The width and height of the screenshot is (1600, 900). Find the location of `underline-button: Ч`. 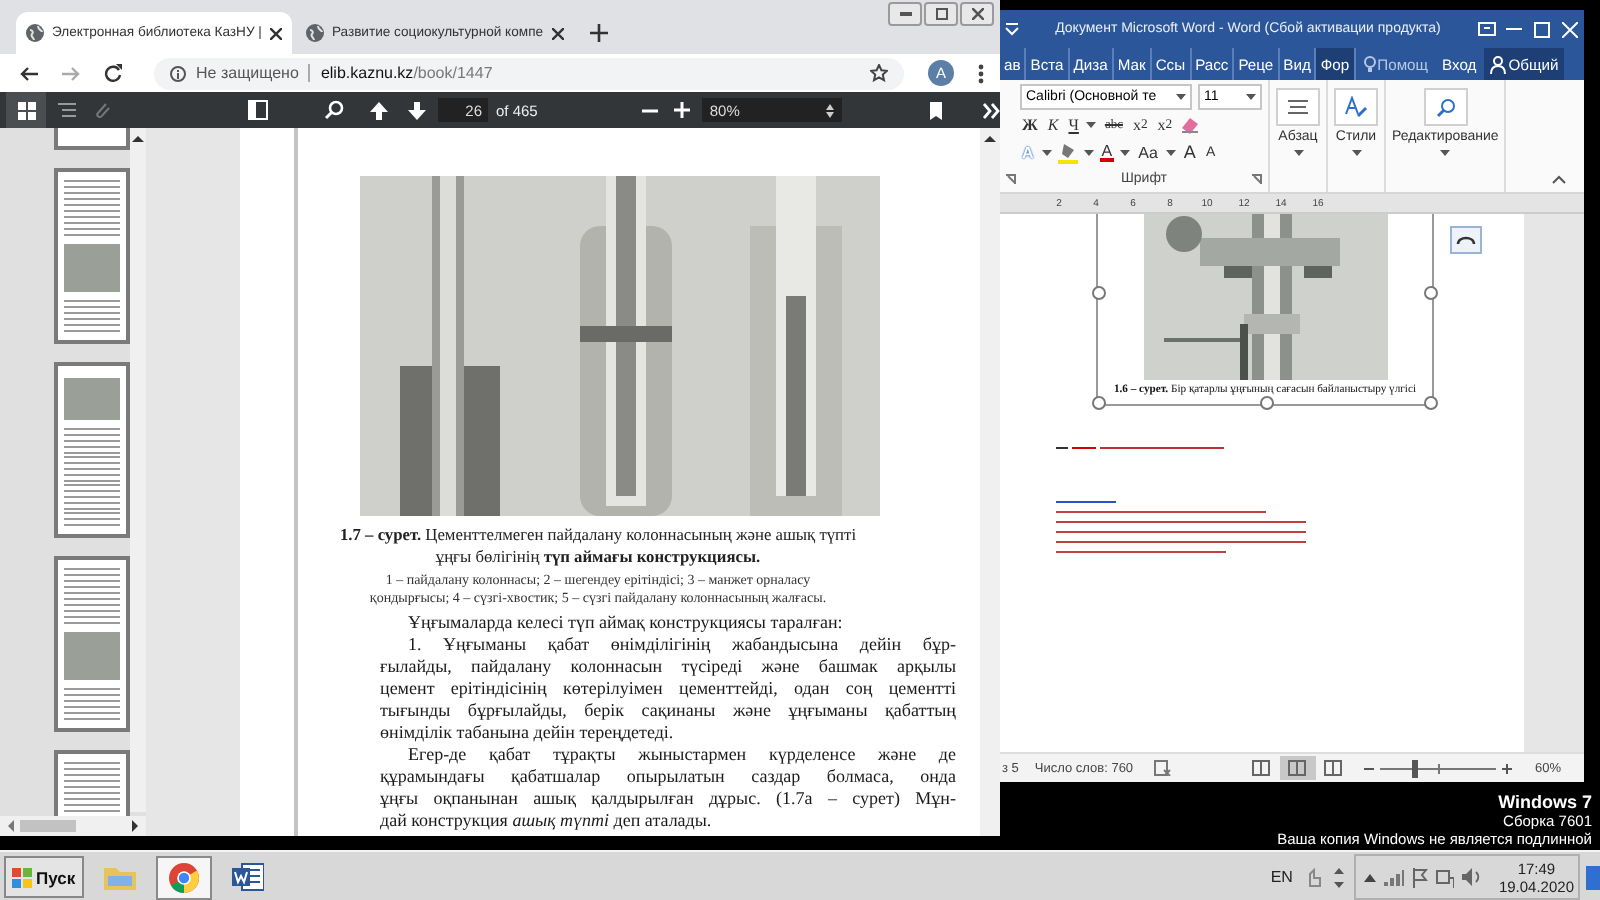

underline-button: Ч is located at coordinates (1073, 124).